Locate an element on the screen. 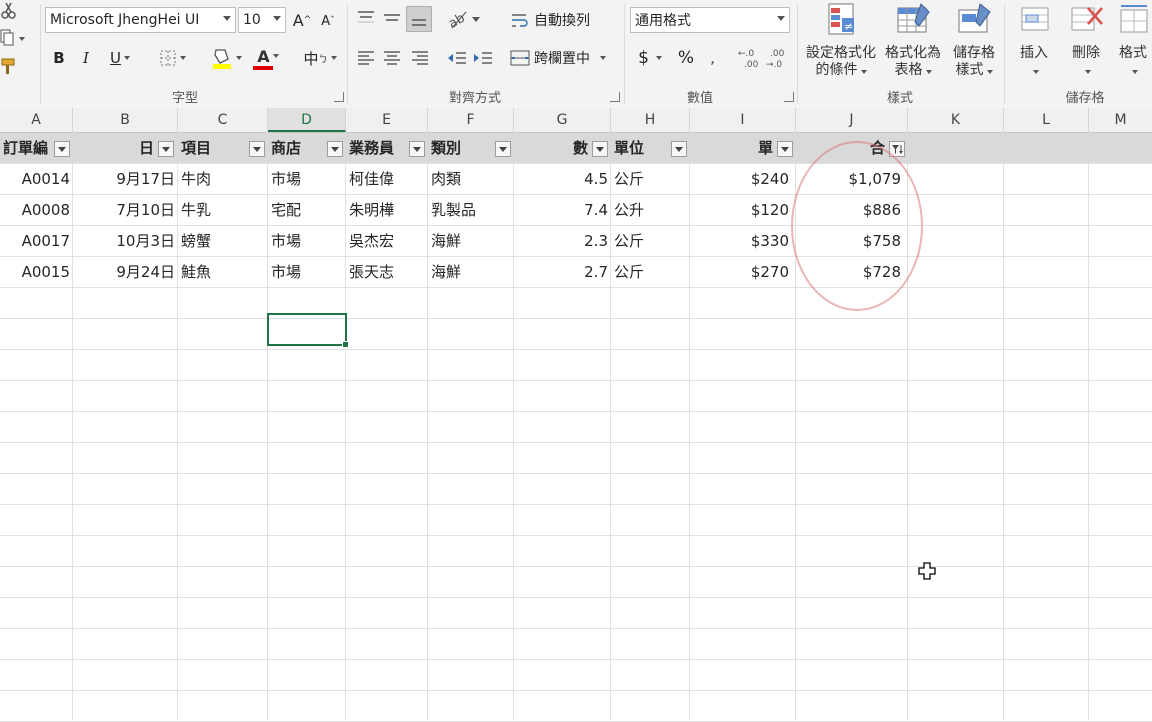  number-format-box: 通用格式 is located at coordinates (710, 20).